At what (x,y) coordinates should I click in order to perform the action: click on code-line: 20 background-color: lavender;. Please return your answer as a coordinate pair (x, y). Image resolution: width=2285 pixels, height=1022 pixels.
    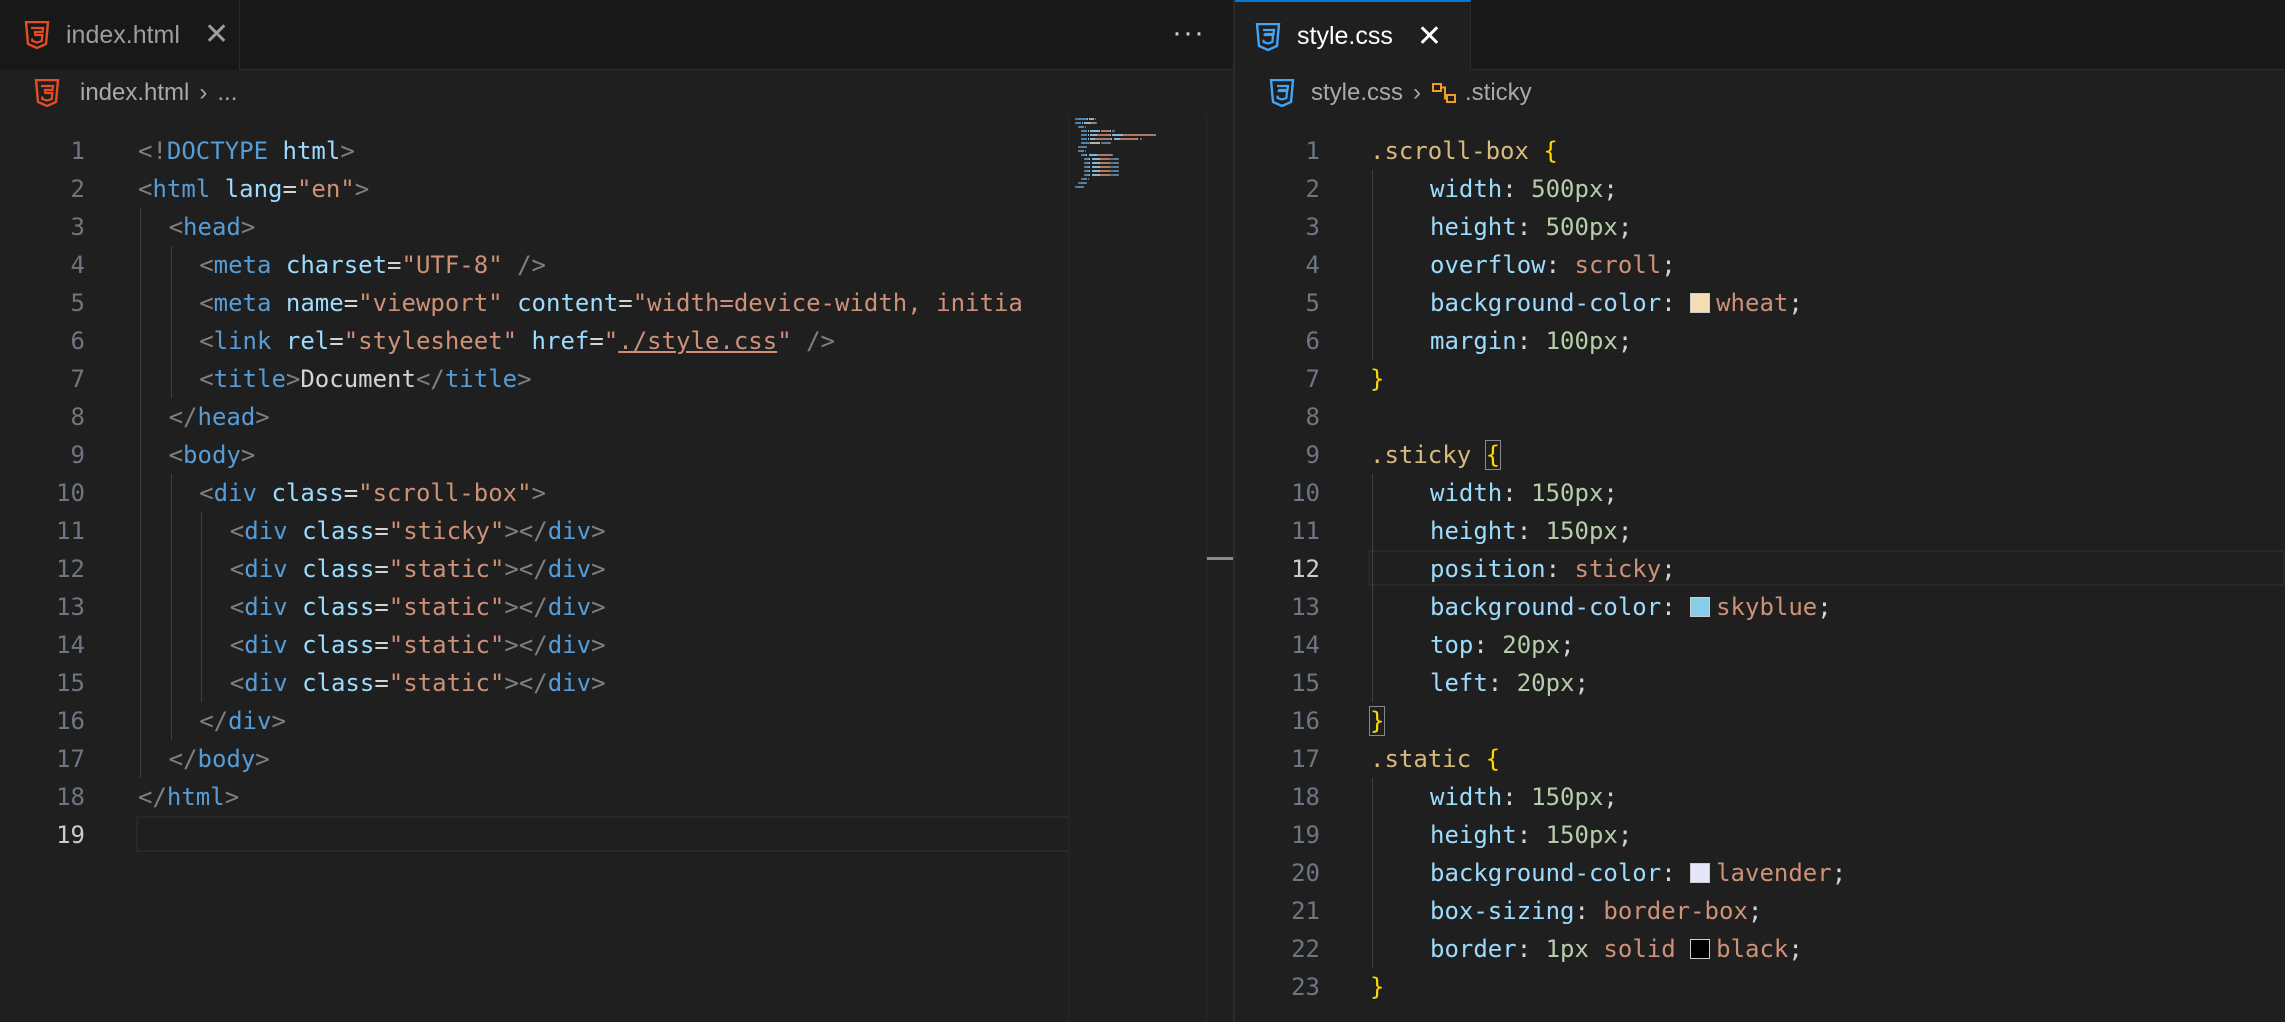
    Looking at the image, I should click on (1760, 873).